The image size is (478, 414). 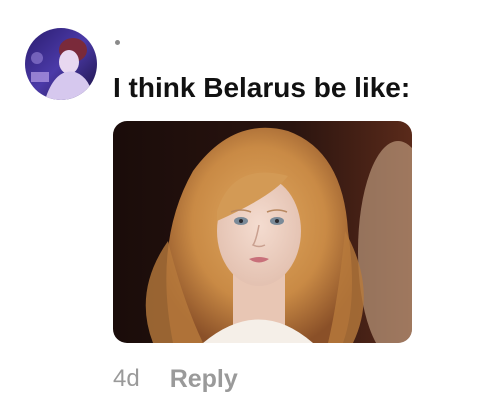 I want to click on user-avatar, so click(x=61, y=64).